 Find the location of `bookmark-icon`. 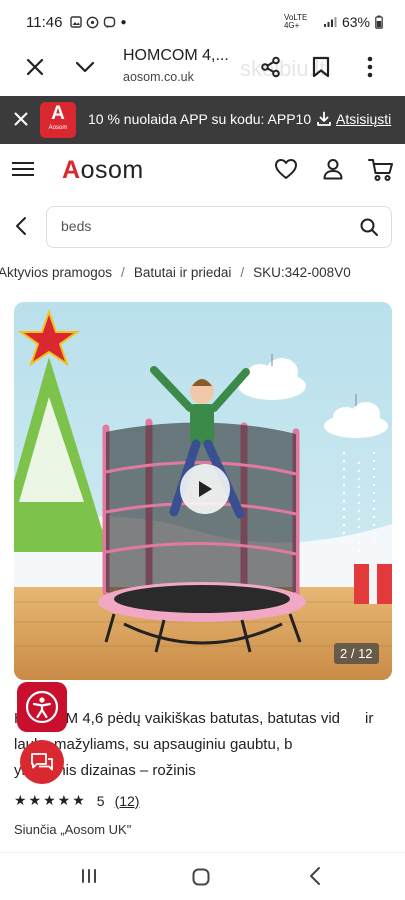

bookmark-icon is located at coordinates (321, 67).